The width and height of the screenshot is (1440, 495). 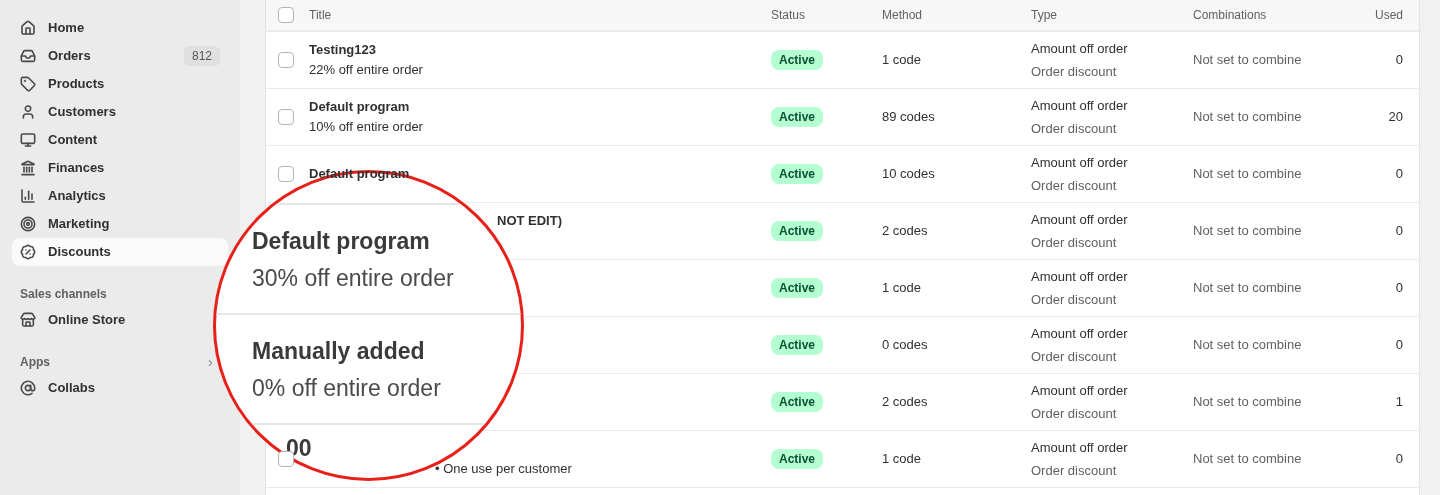 What do you see at coordinates (1230, 15) in the screenshot?
I see `column-header: Combinations` at bounding box center [1230, 15].